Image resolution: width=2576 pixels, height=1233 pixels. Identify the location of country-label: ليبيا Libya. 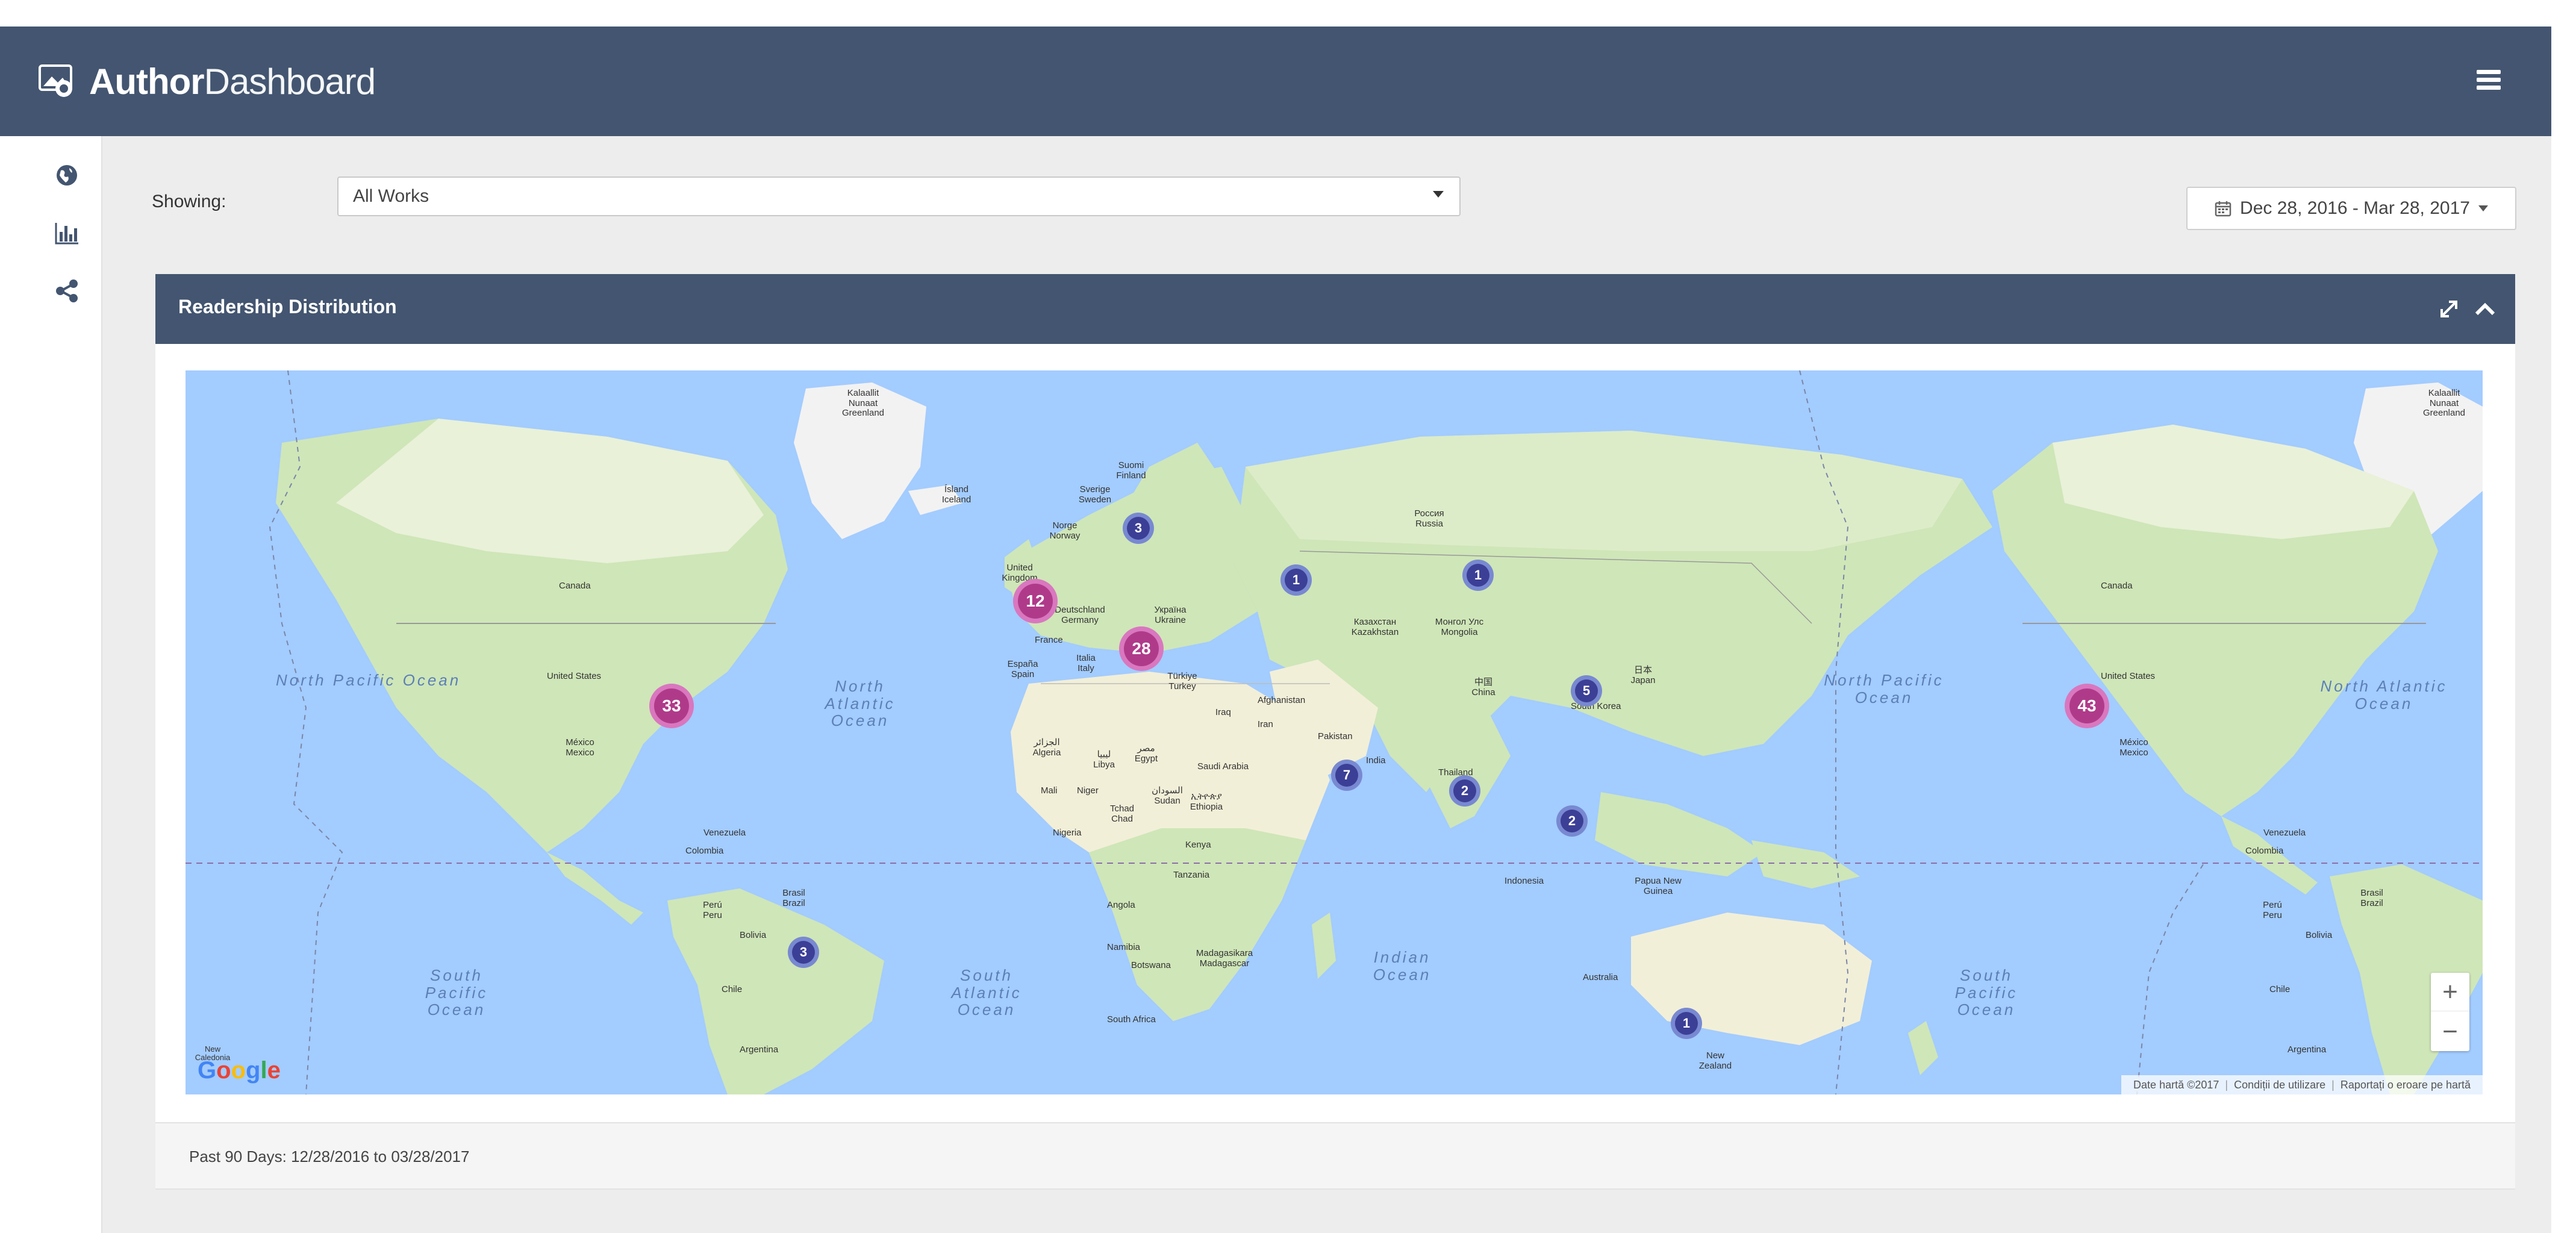
(1104, 759).